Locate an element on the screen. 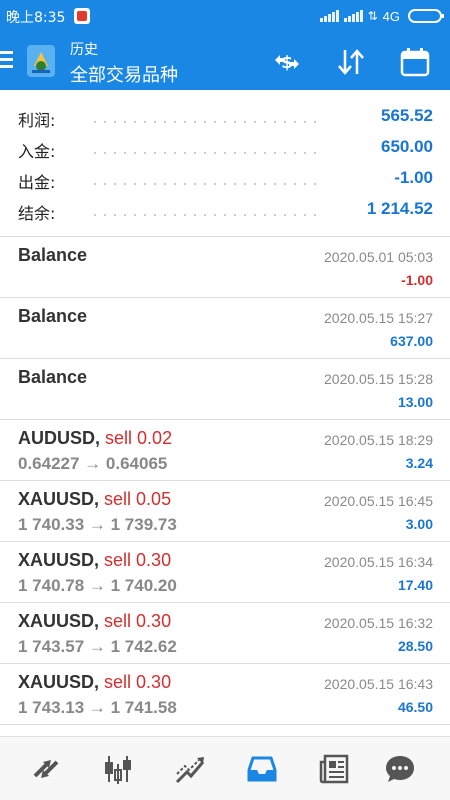  trade-time: 2020.05.01 05:03 is located at coordinates (378, 257).